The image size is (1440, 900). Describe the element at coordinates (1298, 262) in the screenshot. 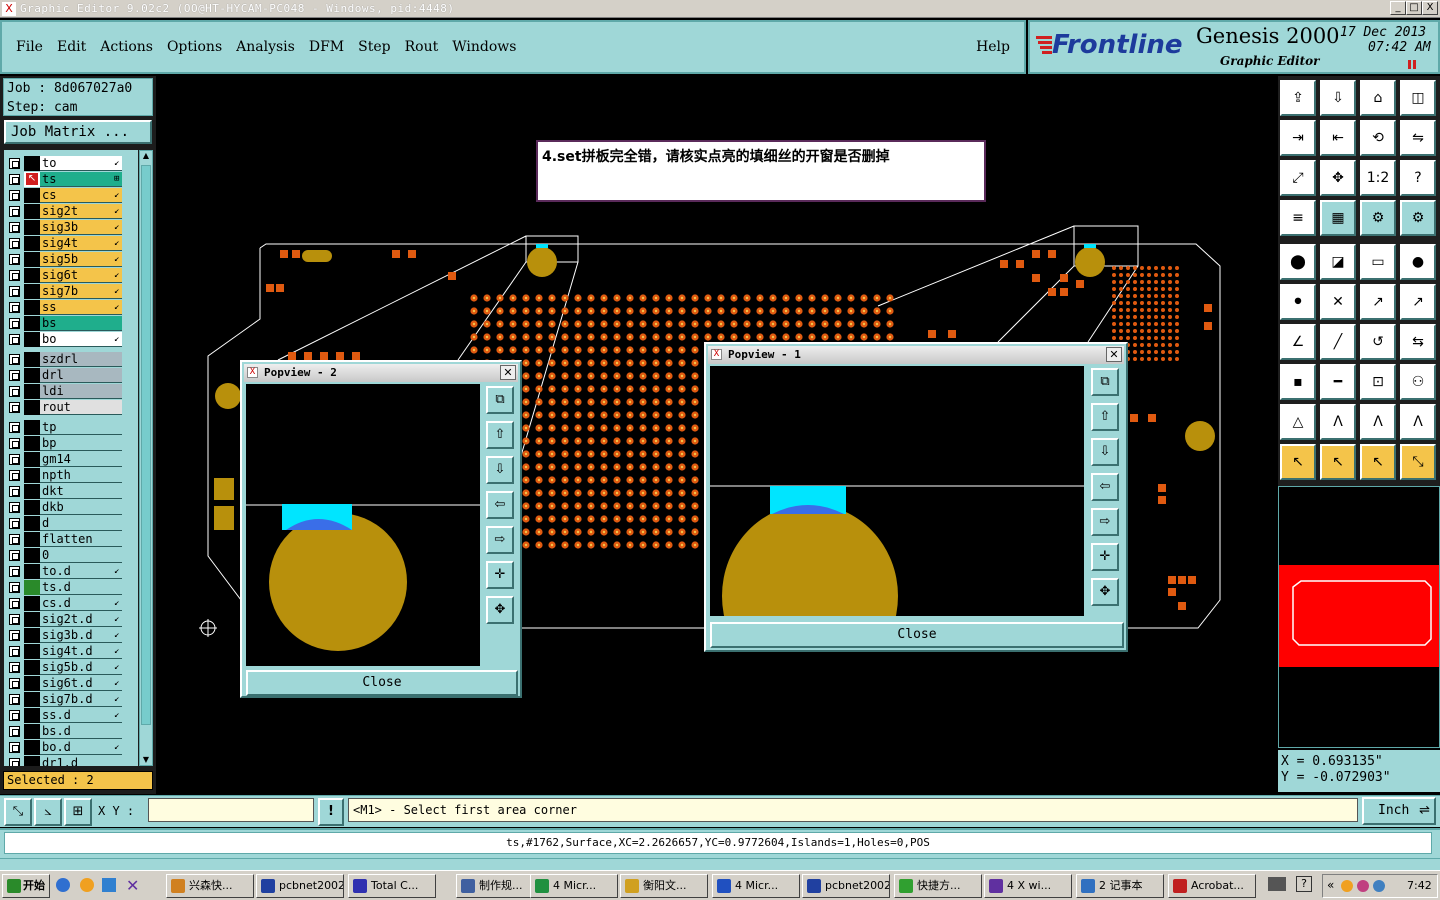

I see `tool-icon: ⬤` at that location.